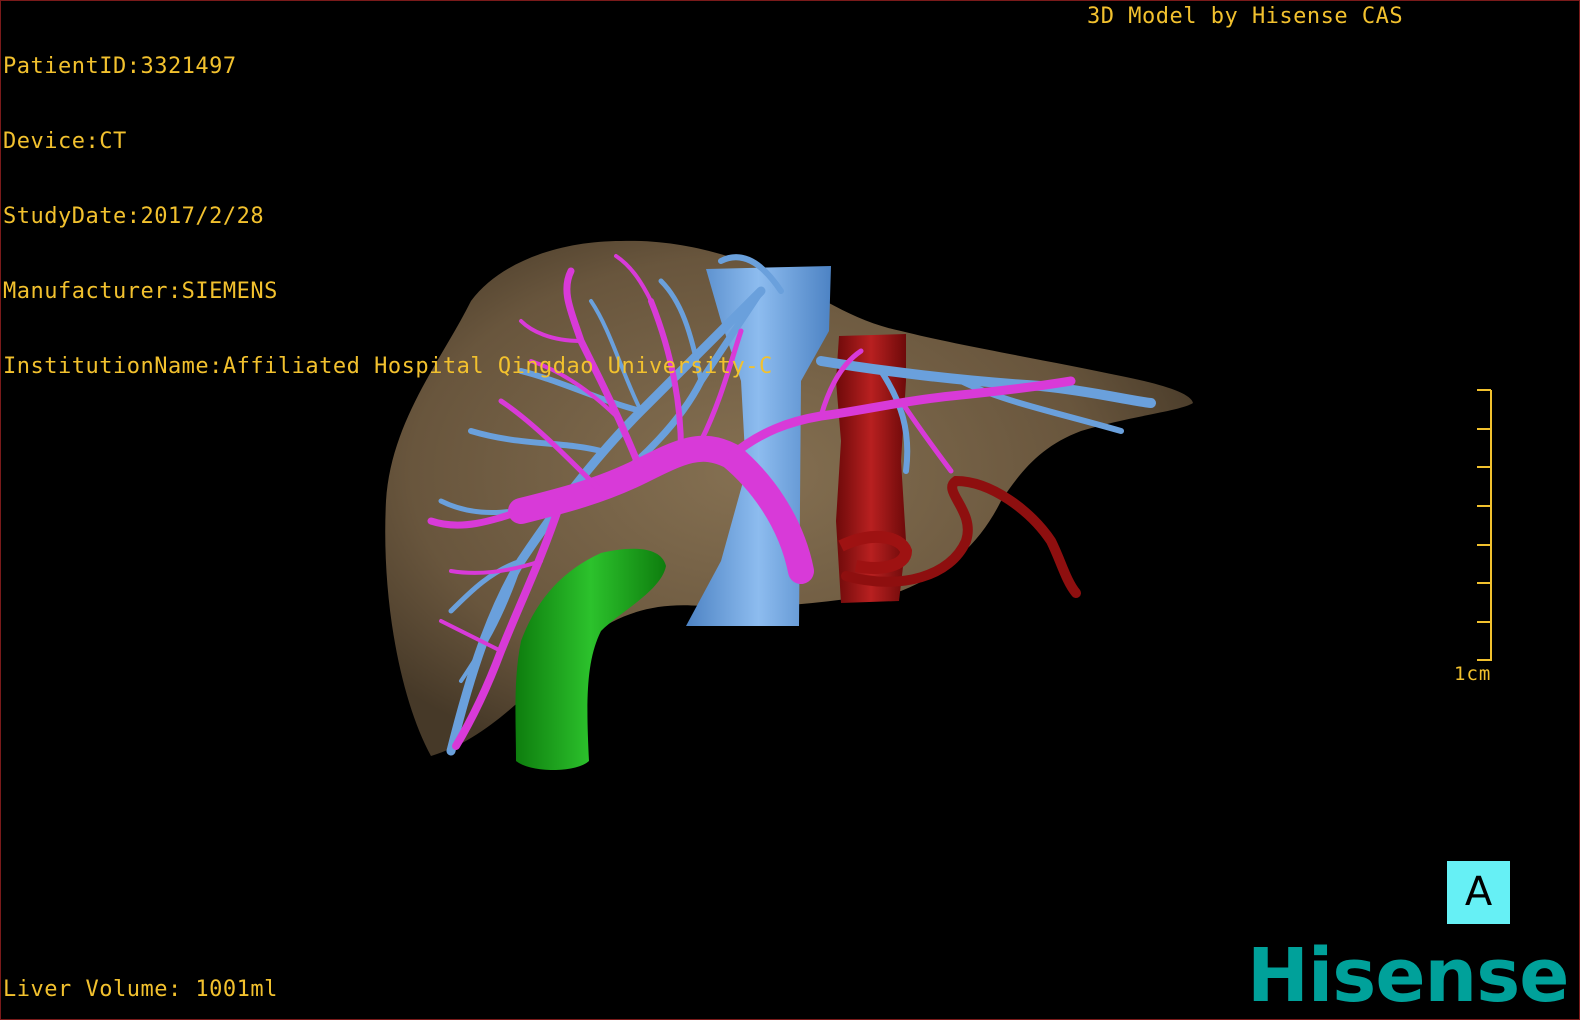 This screenshot has width=1580, height=1020. What do you see at coordinates (1473, 674) in the screenshot?
I see `scale-label: 1cm` at bounding box center [1473, 674].